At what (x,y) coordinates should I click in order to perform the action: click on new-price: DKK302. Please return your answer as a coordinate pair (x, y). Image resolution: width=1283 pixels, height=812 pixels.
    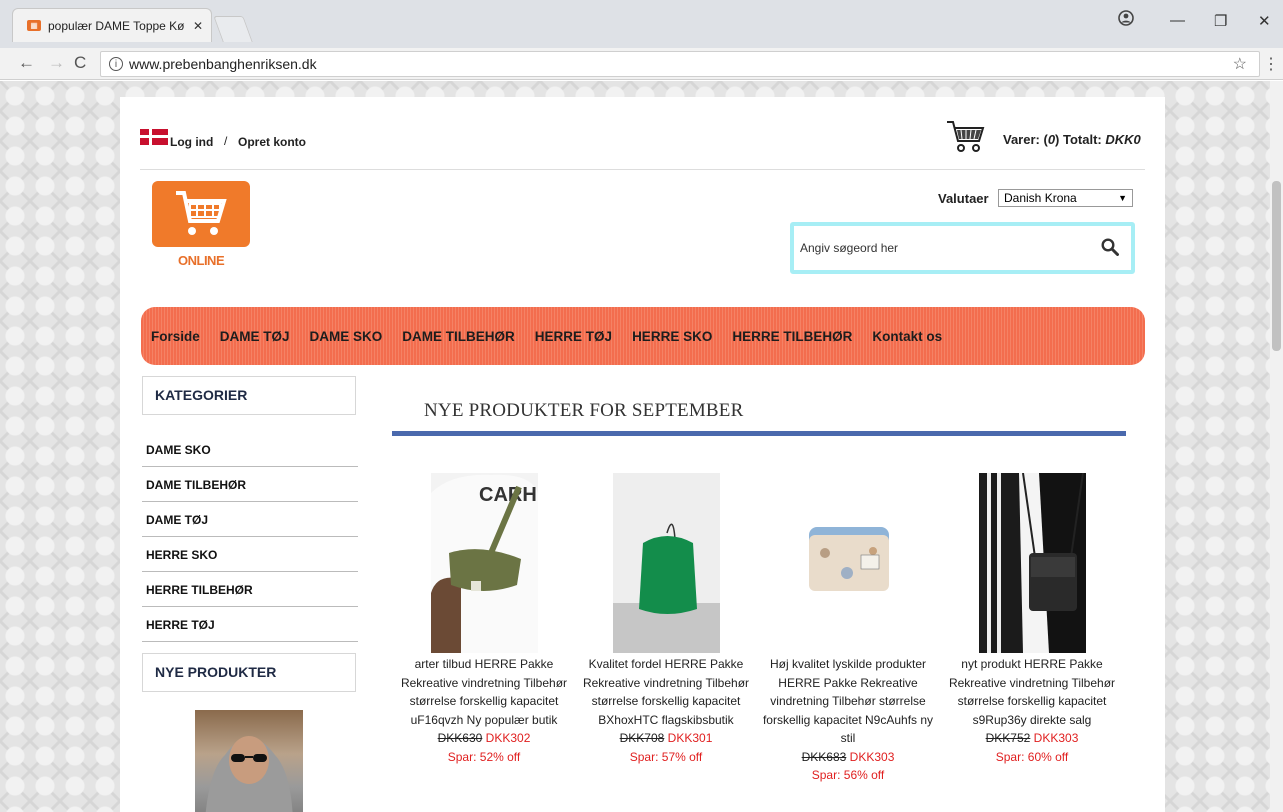
    Looking at the image, I should click on (508, 738).